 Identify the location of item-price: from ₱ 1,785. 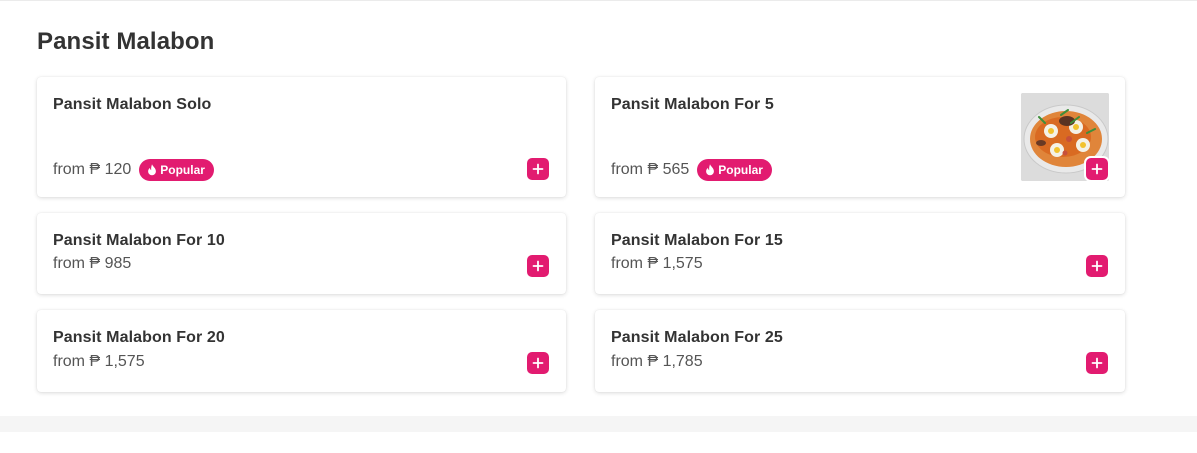
(657, 361).